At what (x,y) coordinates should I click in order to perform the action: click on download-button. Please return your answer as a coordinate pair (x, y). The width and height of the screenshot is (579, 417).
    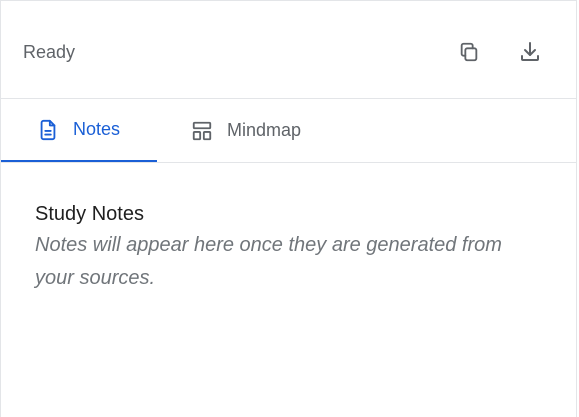
    Looking at the image, I should click on (530, 52).